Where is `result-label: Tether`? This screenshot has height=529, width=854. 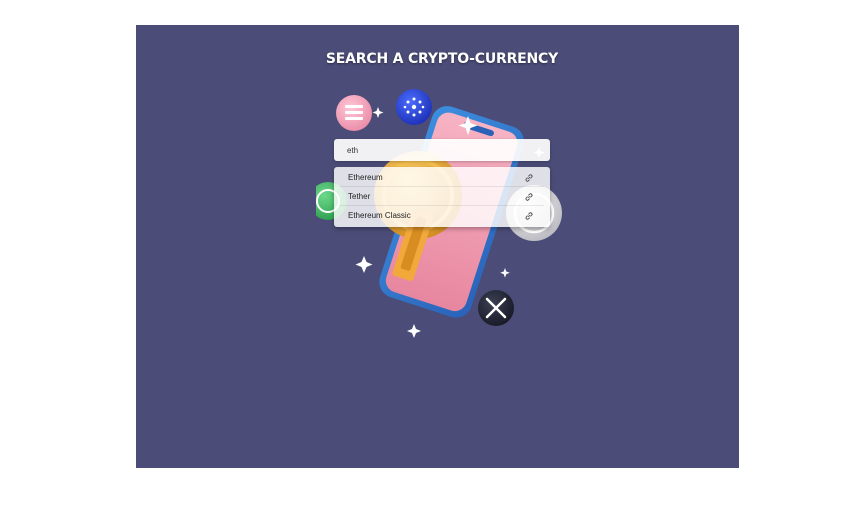 result-label: Tether is located at coordinates (359, 196).